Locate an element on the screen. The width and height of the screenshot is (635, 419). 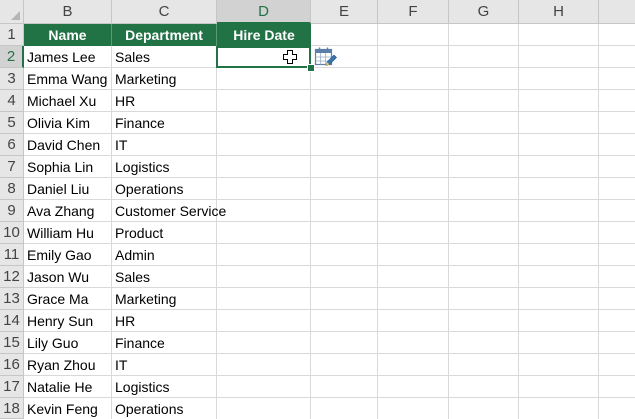
column-header-d: D is located at coordinates (264, 12).